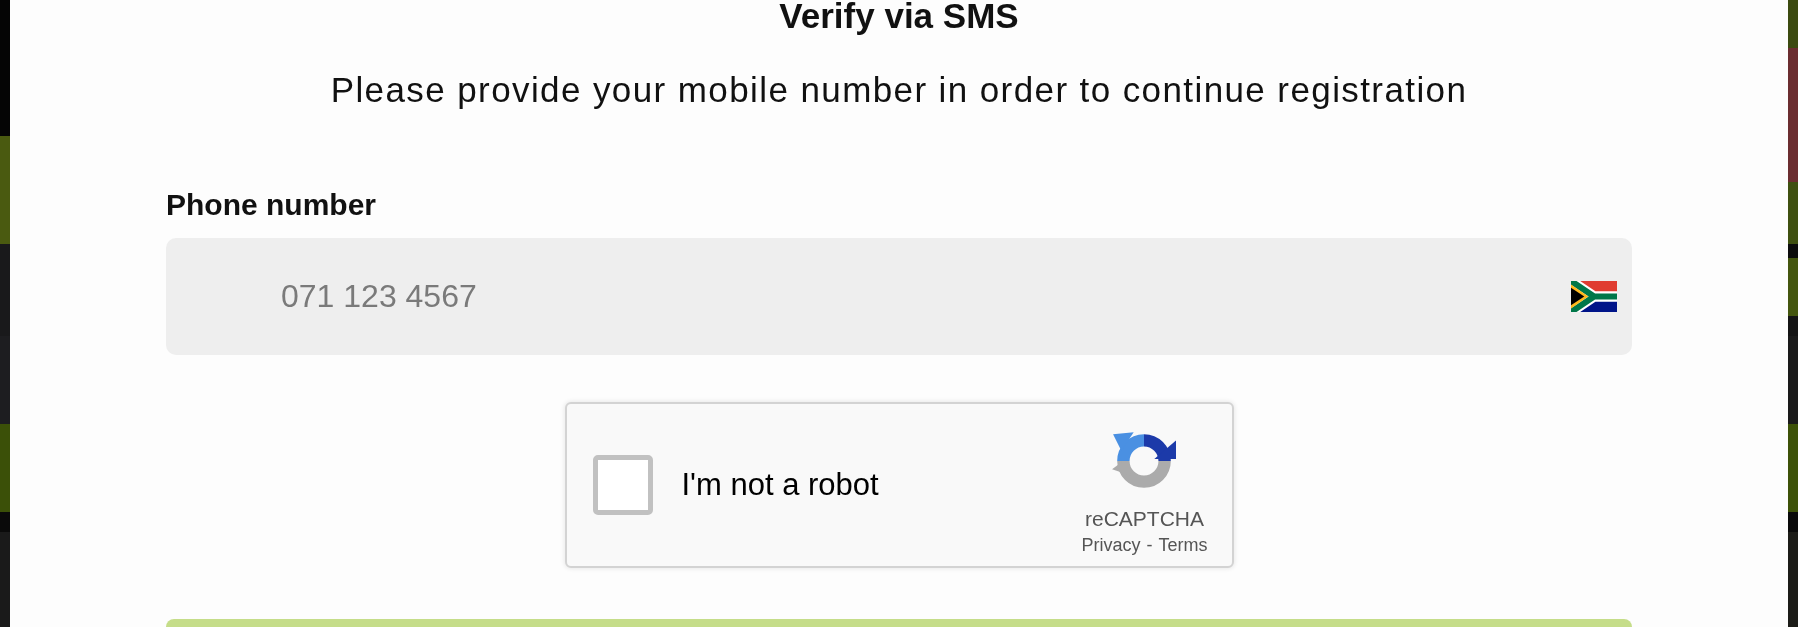 The height and width of the screenshot is (627, 1798). Describe the element at coordinates (899, 623) in the screenshot. I see `action-button` at that location.